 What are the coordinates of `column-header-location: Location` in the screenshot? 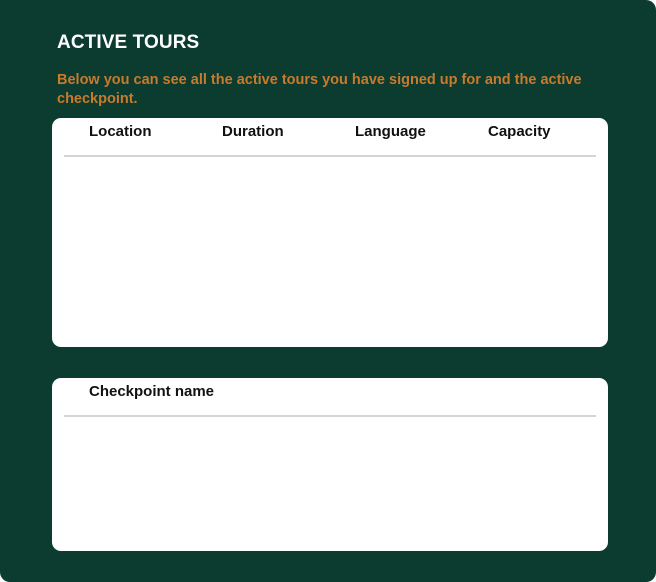 It's located at (120, 131).